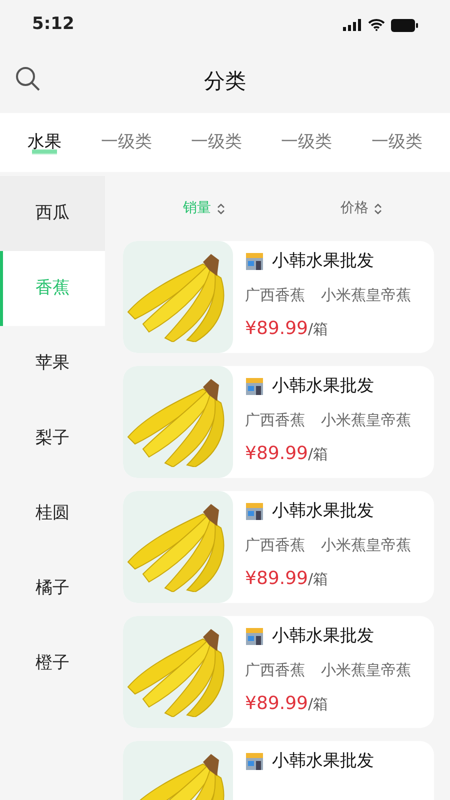  I want to click on sort-button: 价格, so click(361, 208).